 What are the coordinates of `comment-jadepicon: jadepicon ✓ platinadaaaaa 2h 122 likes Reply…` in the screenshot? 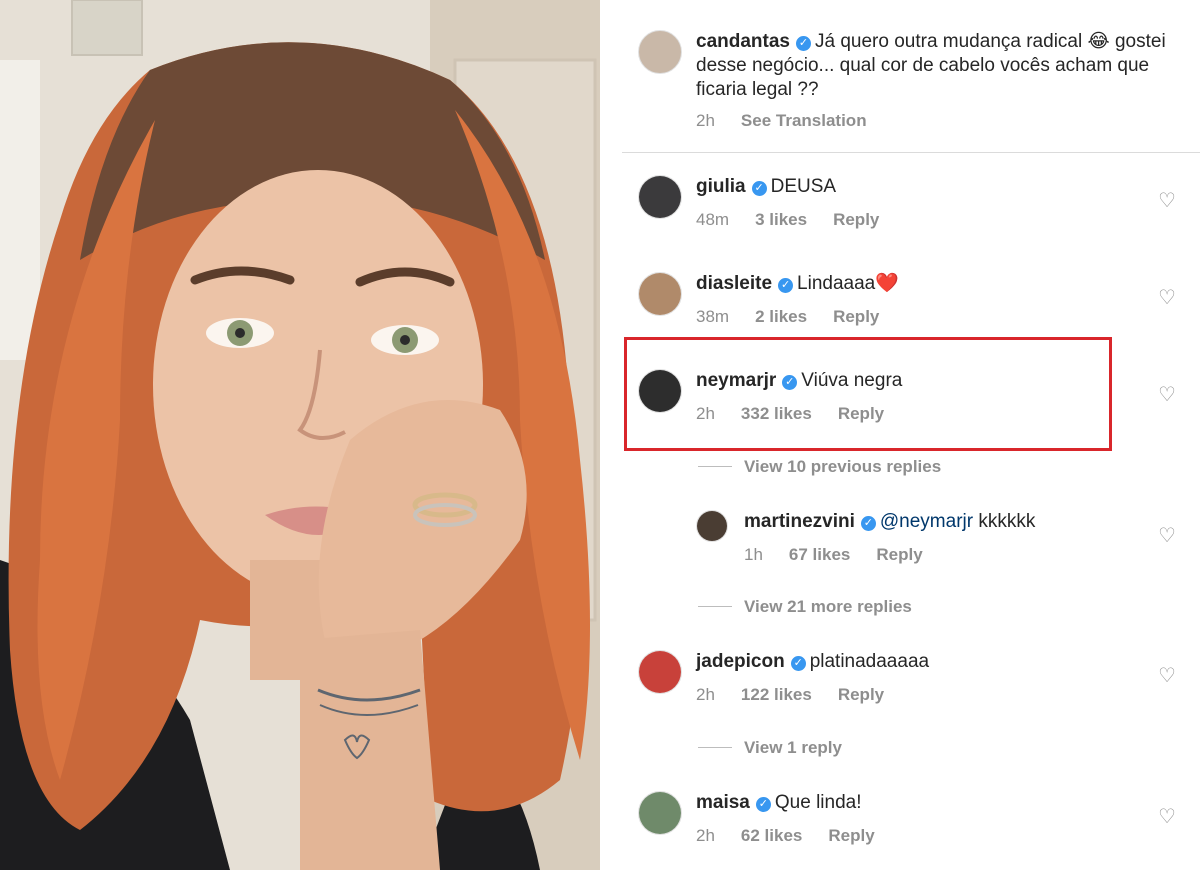 It's located at (908, 677).